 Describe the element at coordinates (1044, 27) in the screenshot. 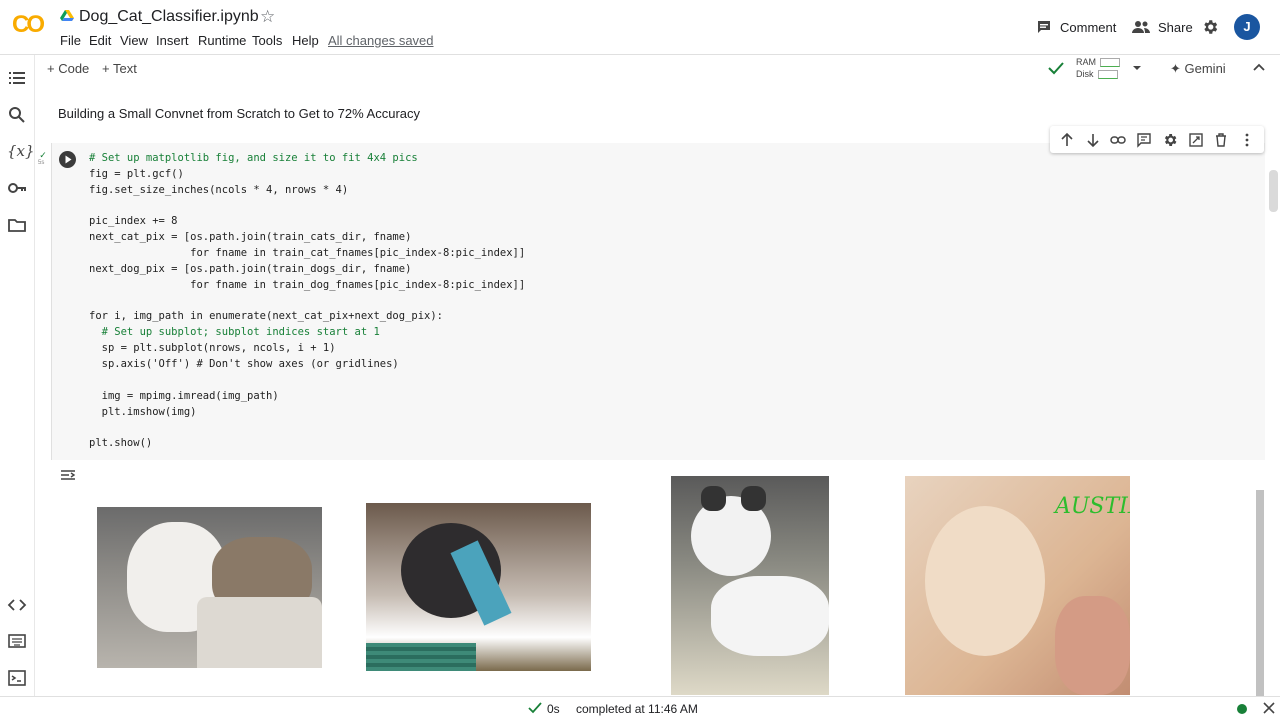

I see `comment-icon` at that location.